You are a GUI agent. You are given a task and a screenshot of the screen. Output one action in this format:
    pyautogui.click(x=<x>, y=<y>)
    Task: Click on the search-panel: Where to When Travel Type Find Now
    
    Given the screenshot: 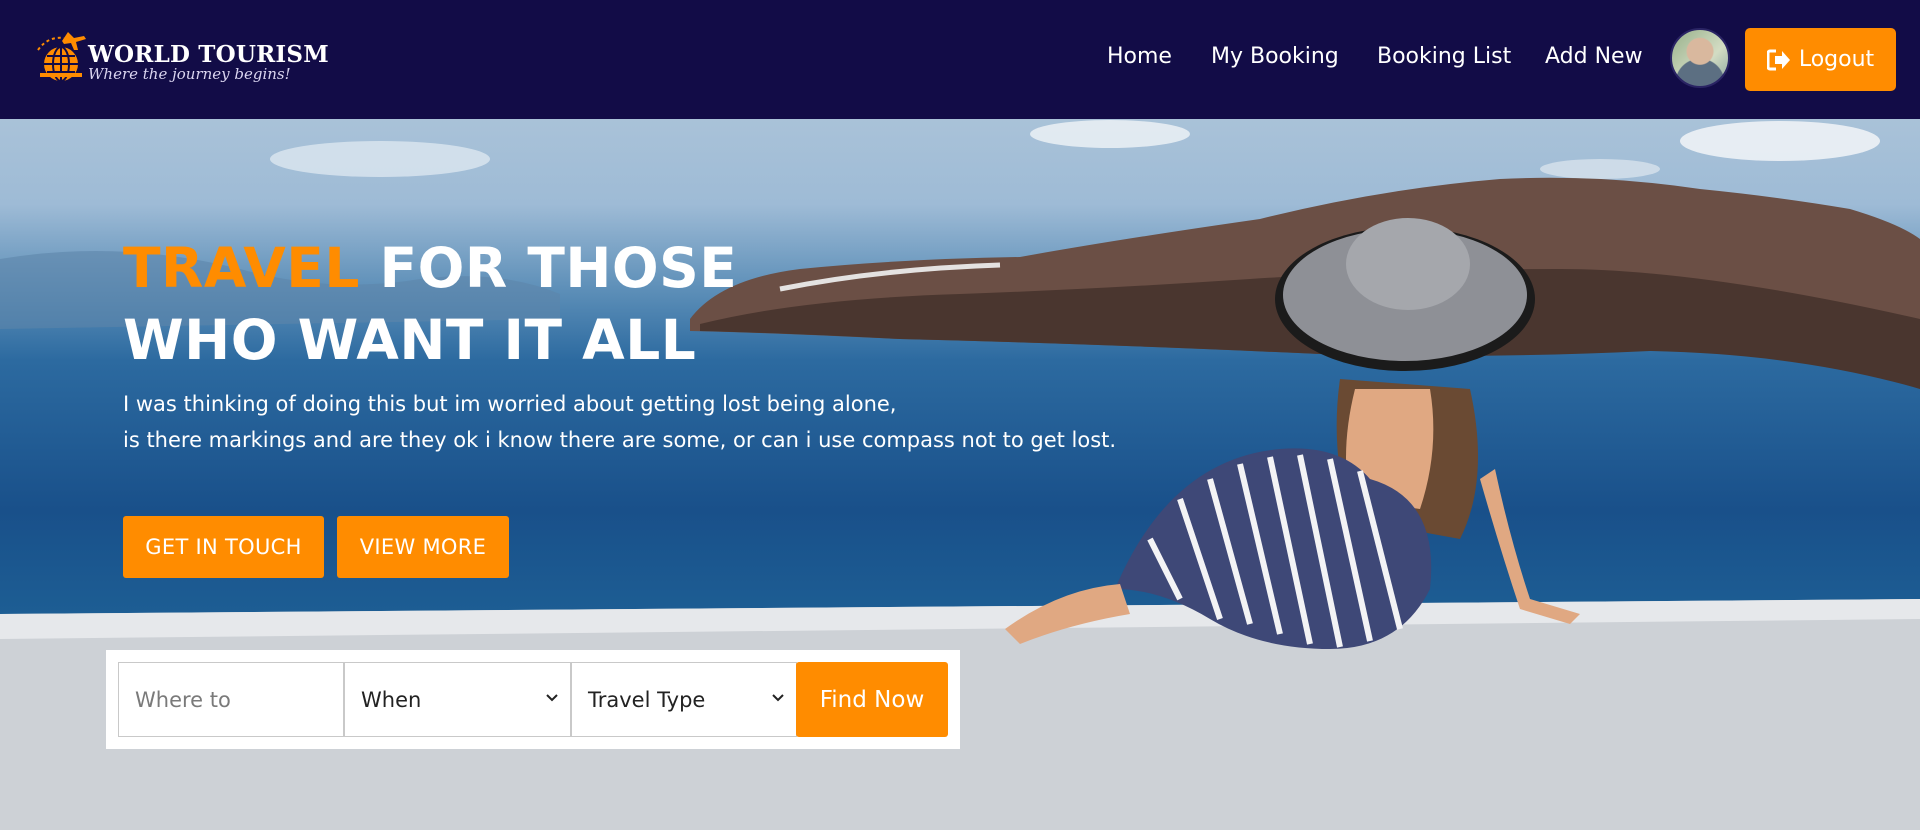 What is the action you would take?
    pyautogui.click(x=533, y=699)
    